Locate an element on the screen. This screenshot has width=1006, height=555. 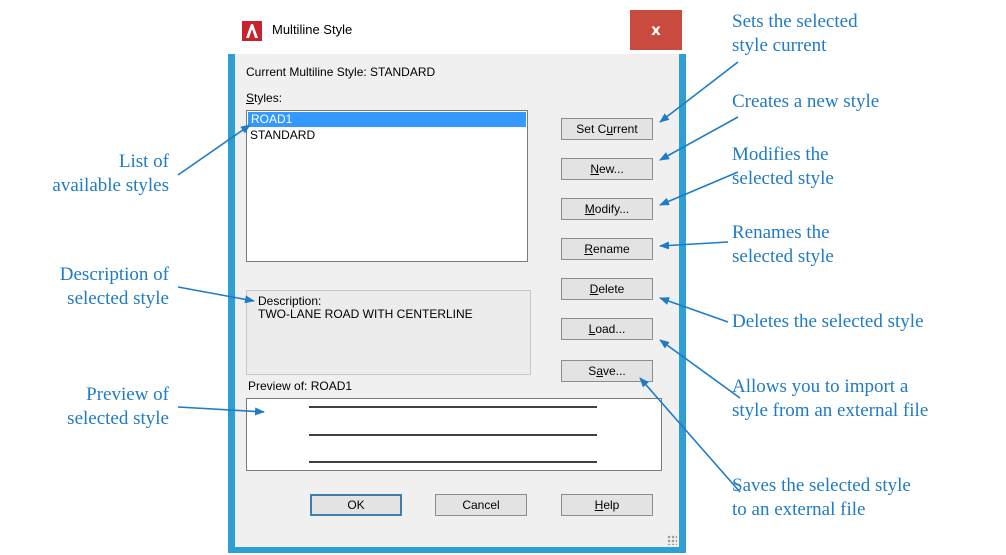
arrow-list-of-styles is located at coordinates (214, 150).